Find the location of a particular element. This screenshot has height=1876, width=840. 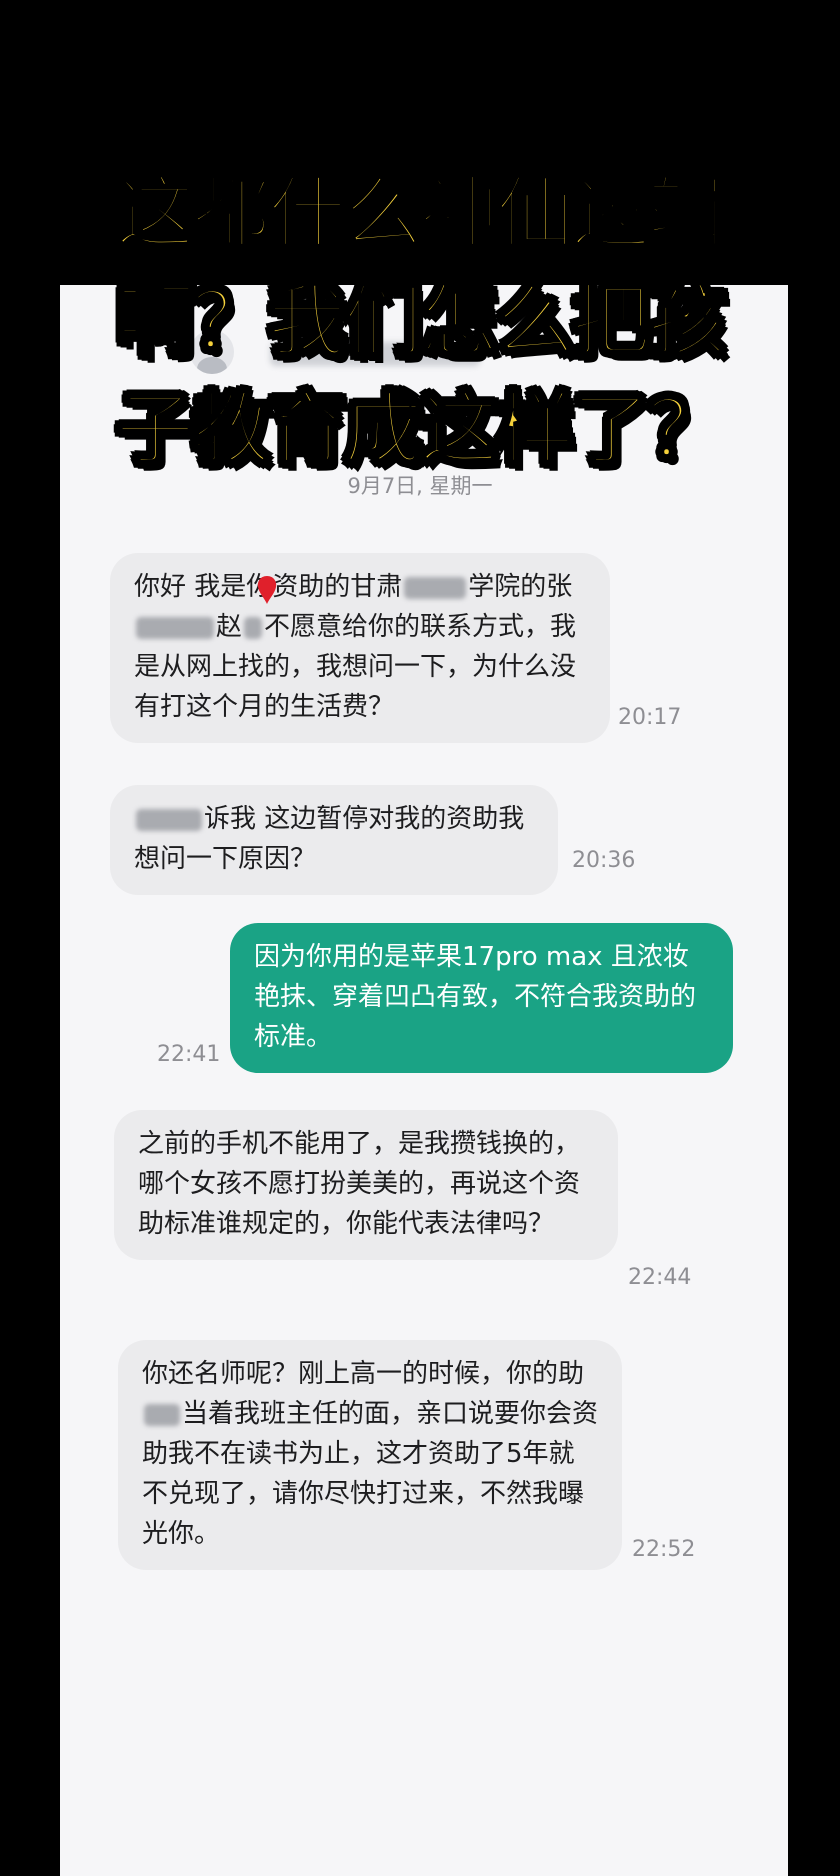

caption-line-3: 子教育成这样了？ is located at coordinates (420, 430).